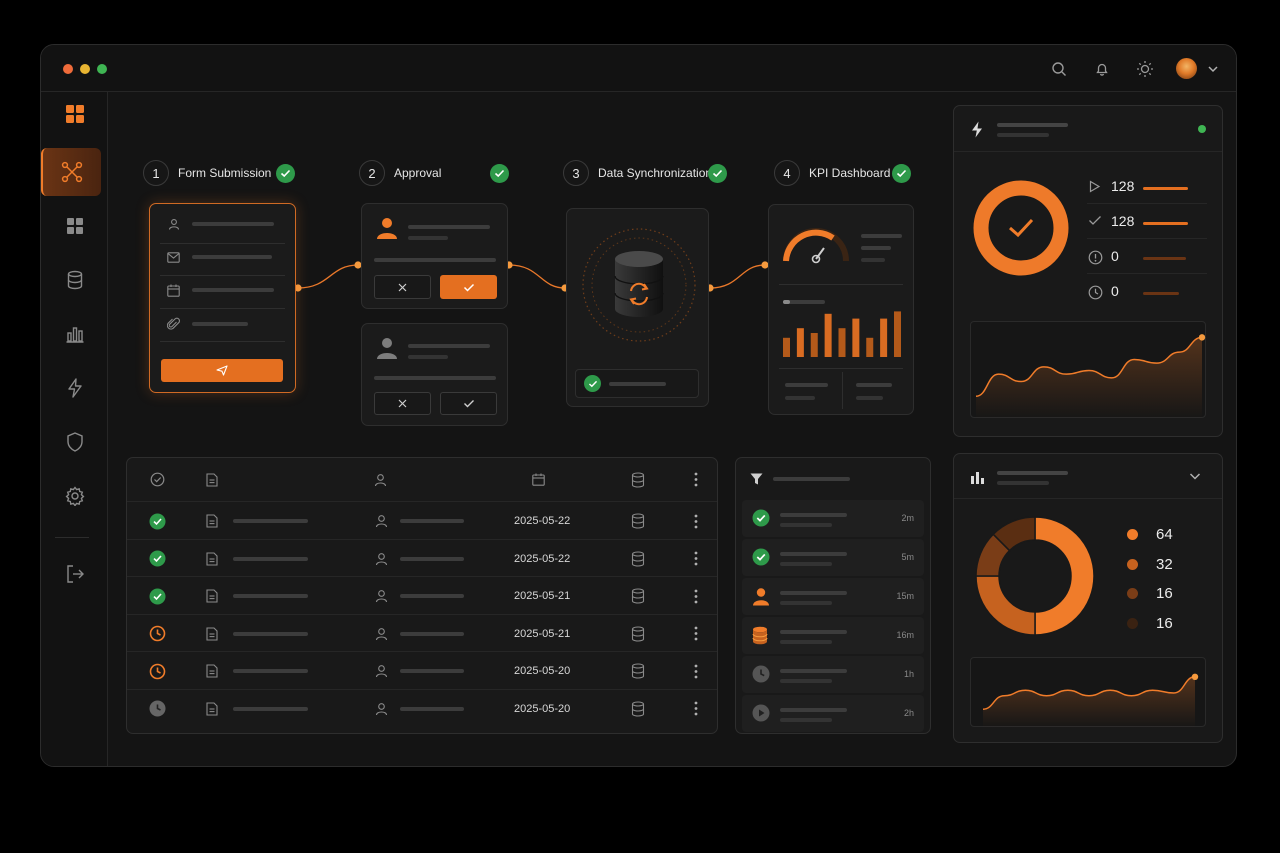 The image size is (1280, 853). What do you see at coordinates (833, 596) in the screenshot?
I see `feed-item: 15m` at bounding box center [833, 596].